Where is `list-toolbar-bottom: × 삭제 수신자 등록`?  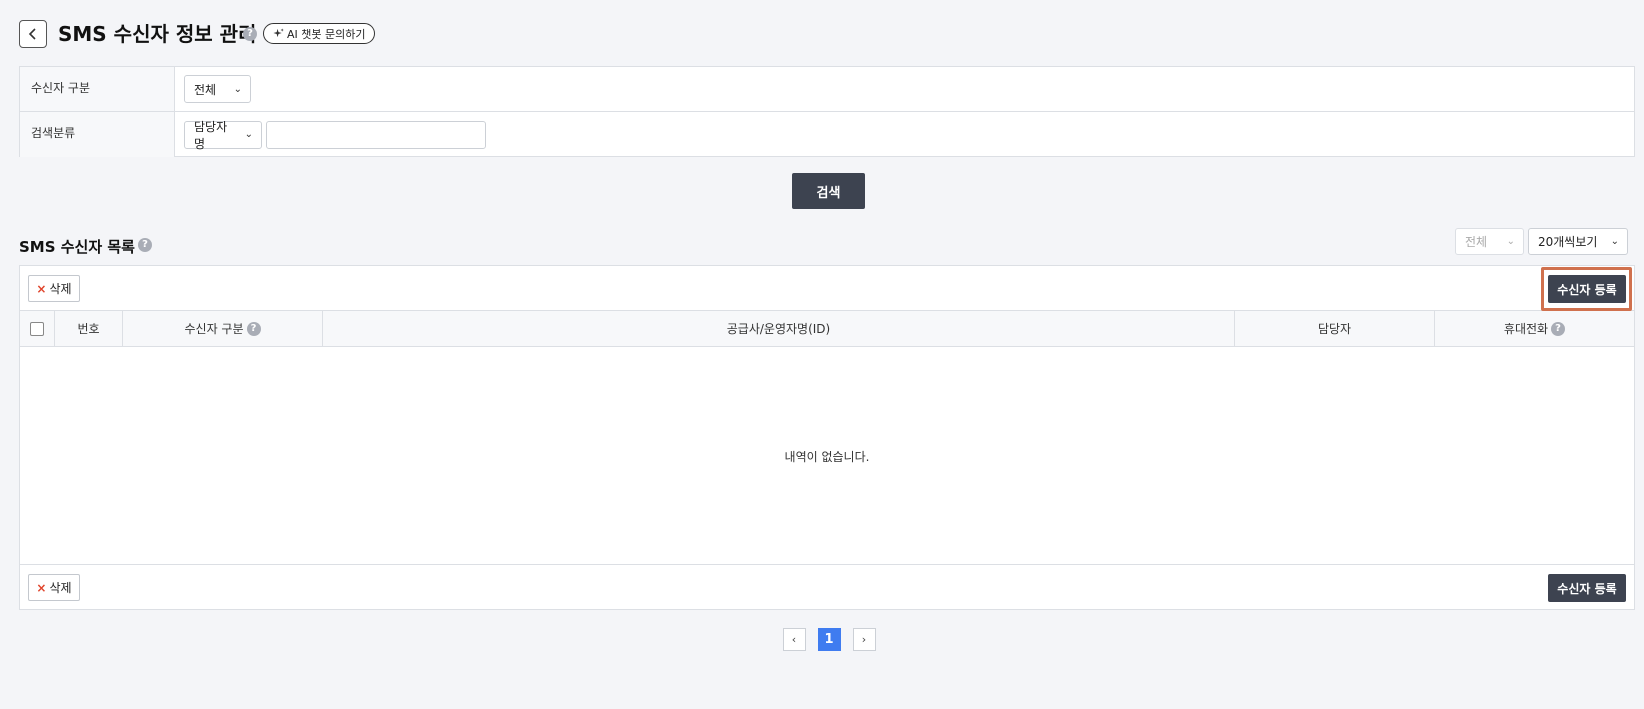
list-toolbar-bottom: × 삭제 수신자 등록 is located at coordinates (827, 586).